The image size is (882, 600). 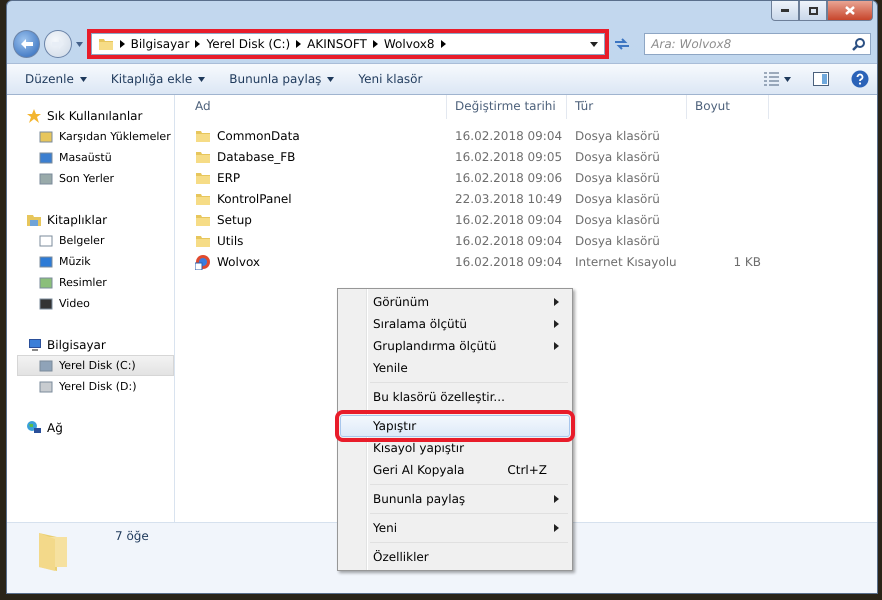 I want to click on maximize-button, so click(x=813, y=11).